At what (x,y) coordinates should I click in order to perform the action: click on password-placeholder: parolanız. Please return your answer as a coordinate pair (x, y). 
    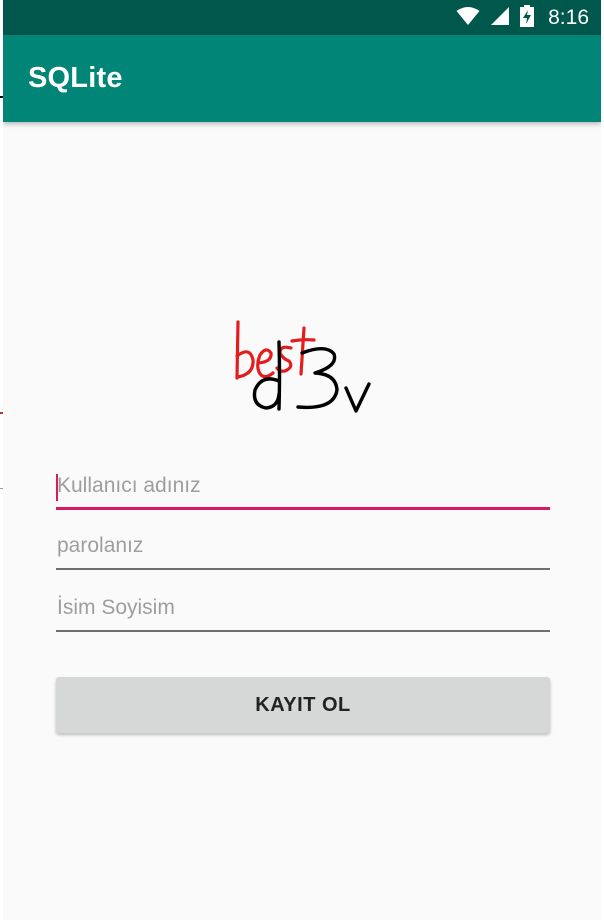
    Looking at the image, I should click on (100, 545).